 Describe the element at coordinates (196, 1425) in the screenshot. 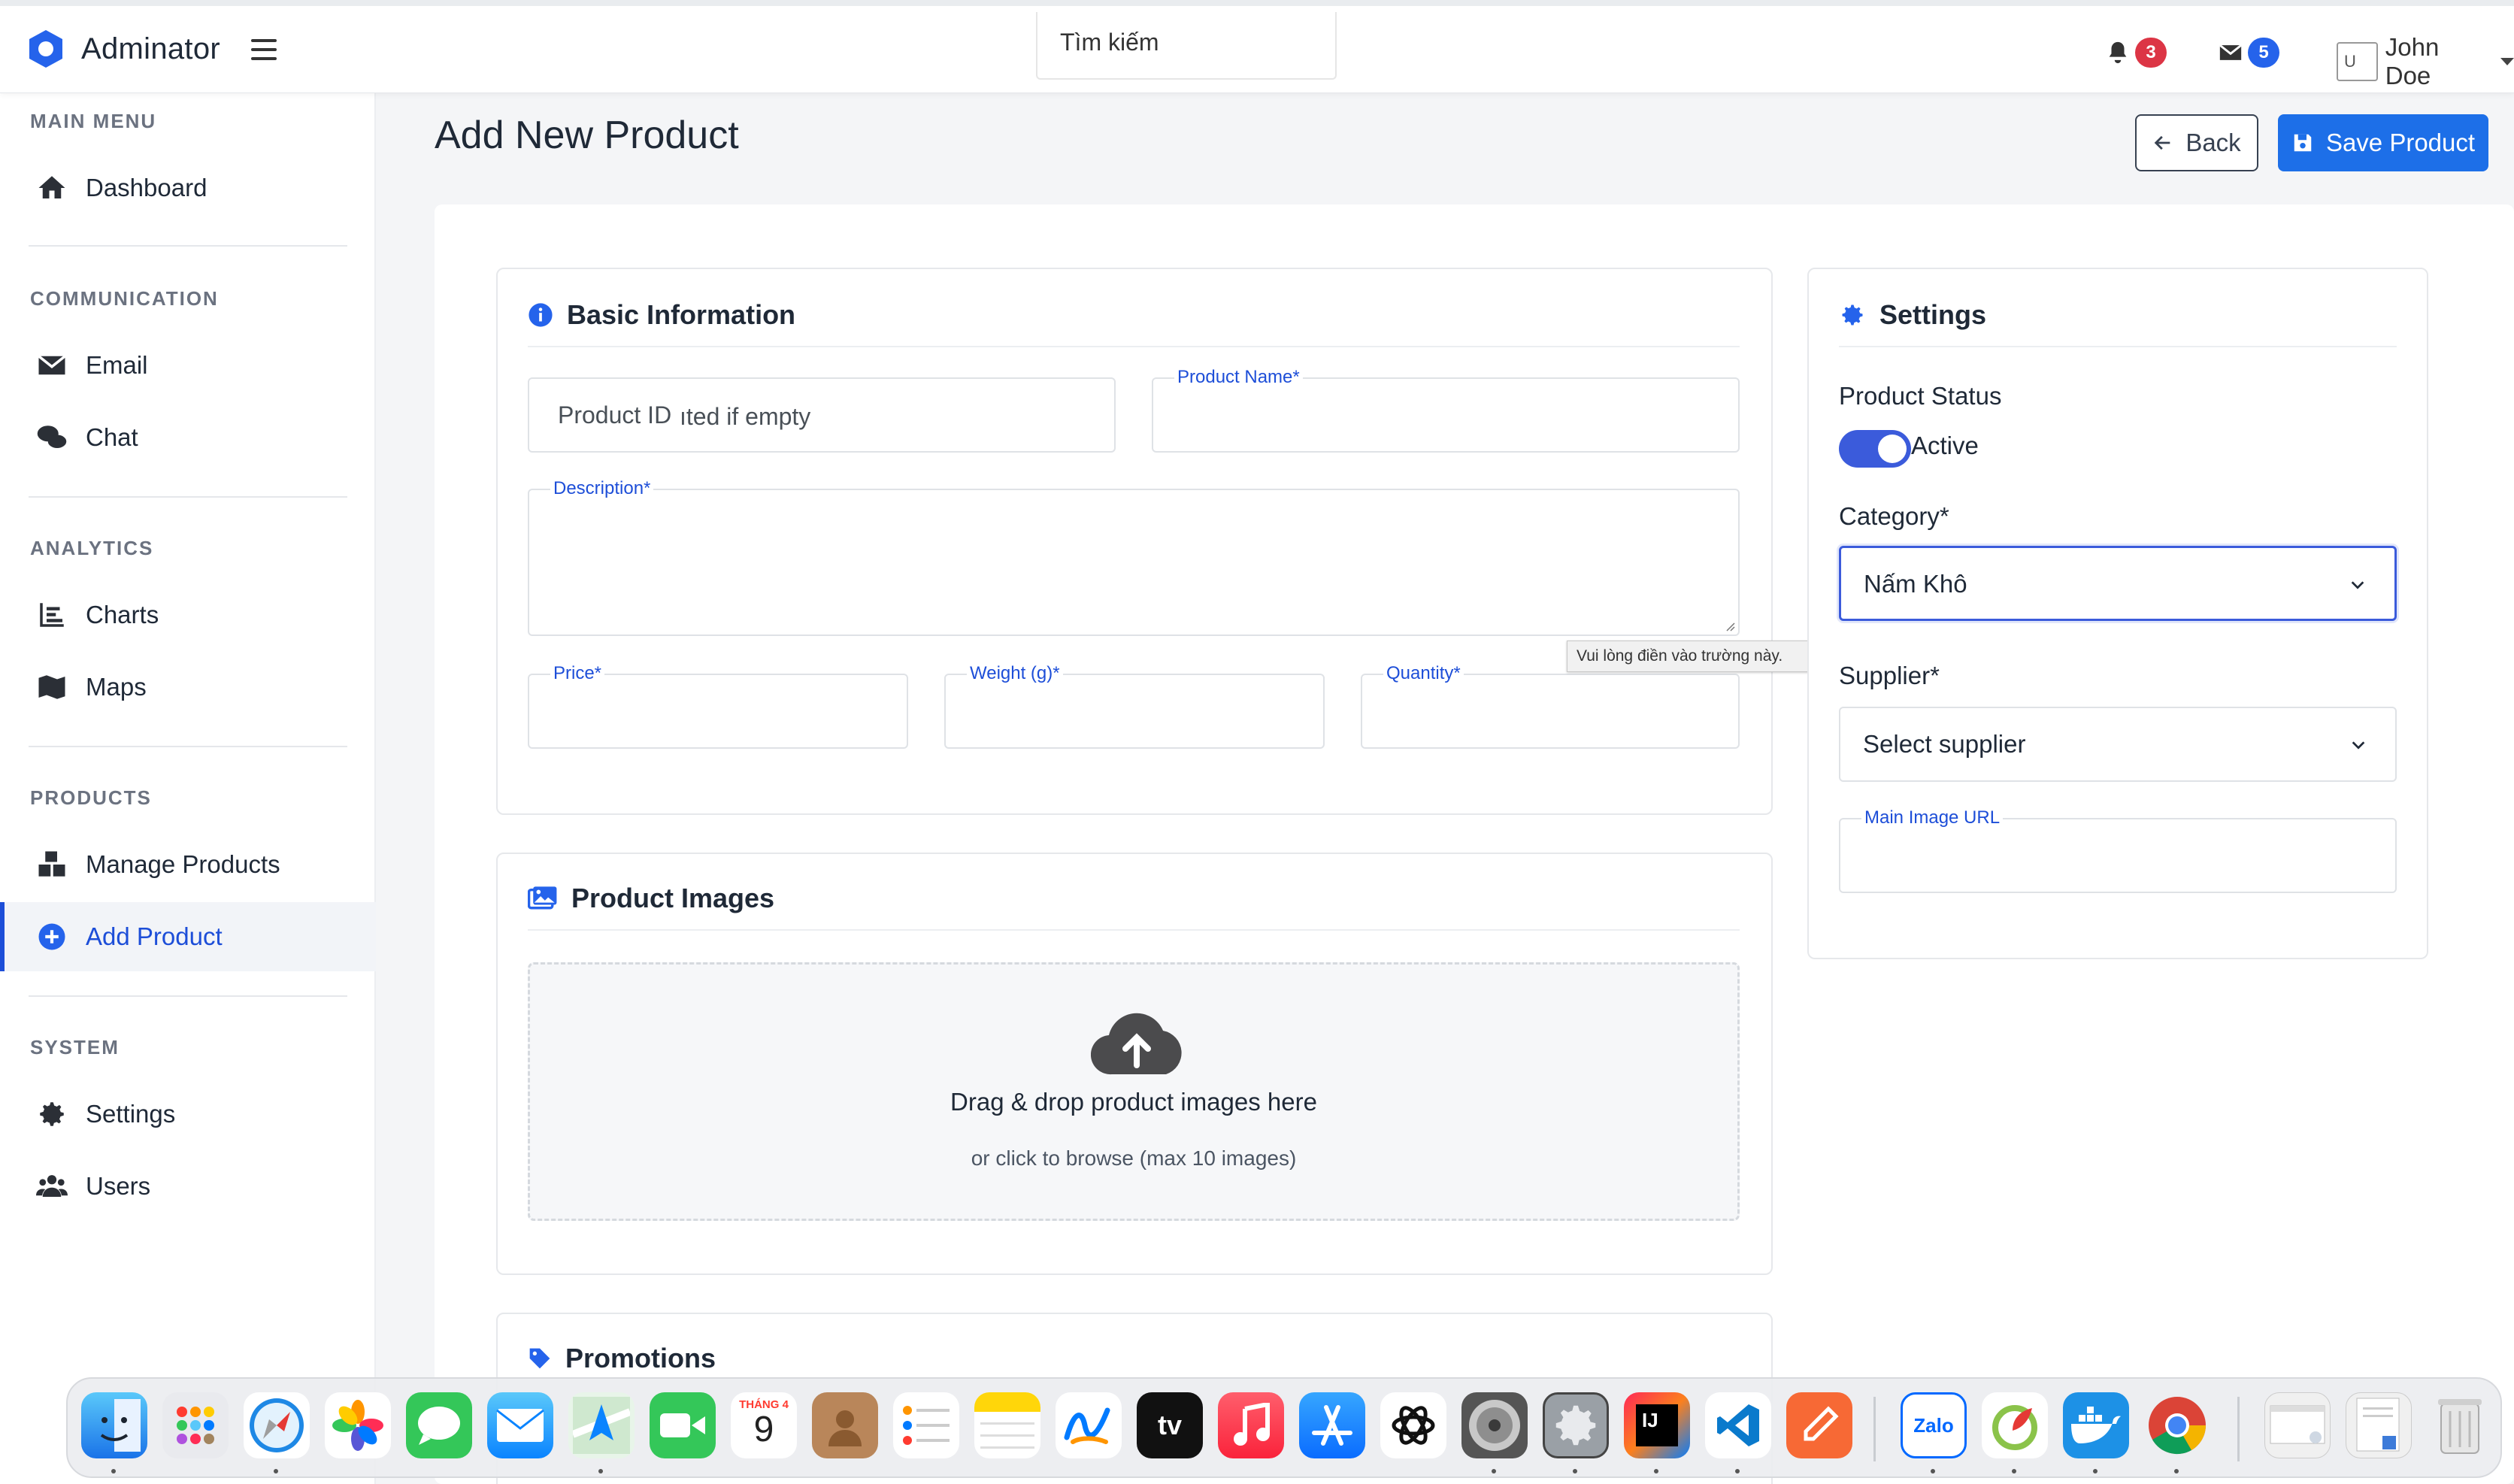

I see `launchpad-icon` at that location.